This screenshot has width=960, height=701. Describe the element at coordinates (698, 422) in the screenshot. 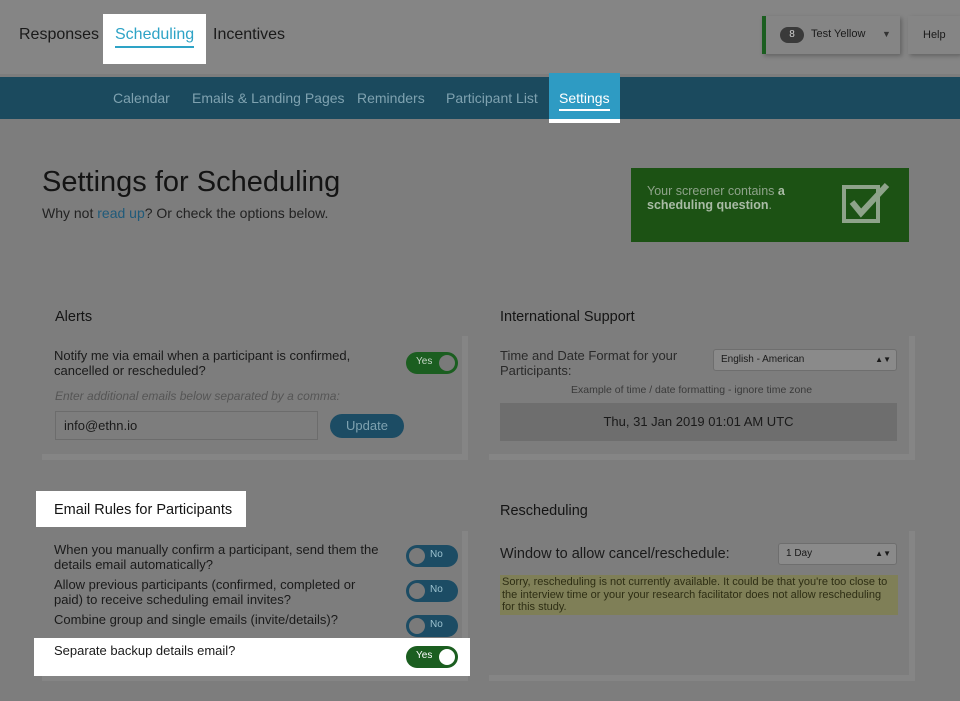

I see `format-example-value: Thu, 31 Jan 2019 01:01 AM UTC` at that location.